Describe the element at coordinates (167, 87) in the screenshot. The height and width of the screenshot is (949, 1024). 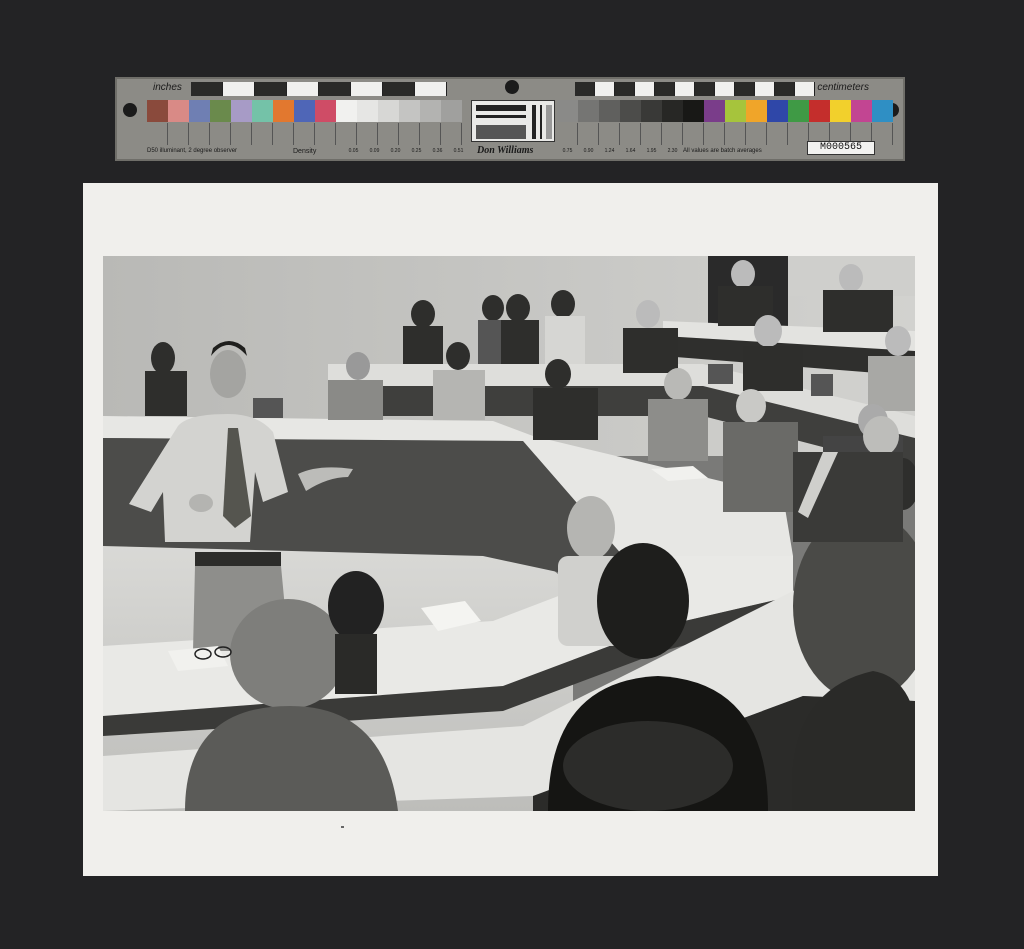
I see `inches-label: inches` at that location.